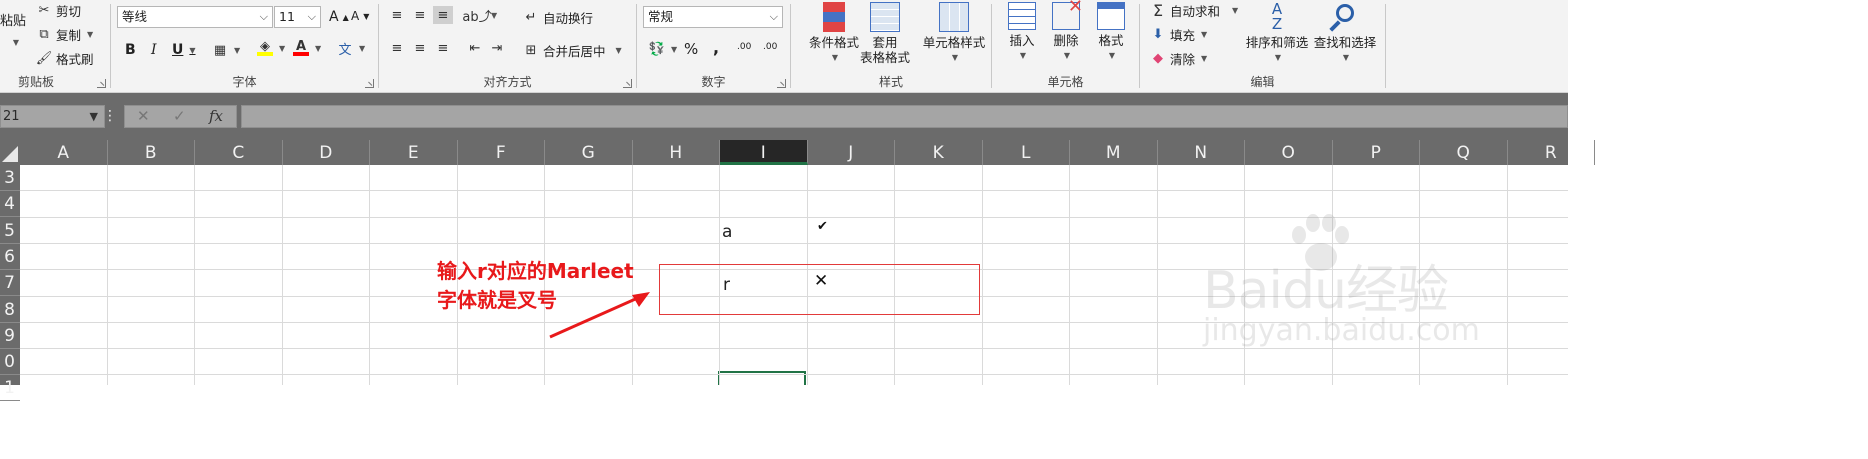 This screenshot has height=459, width=1868. Describe the element at coordinates (414, 152) in the screenshot. I see `column-header-E: E` at that location.